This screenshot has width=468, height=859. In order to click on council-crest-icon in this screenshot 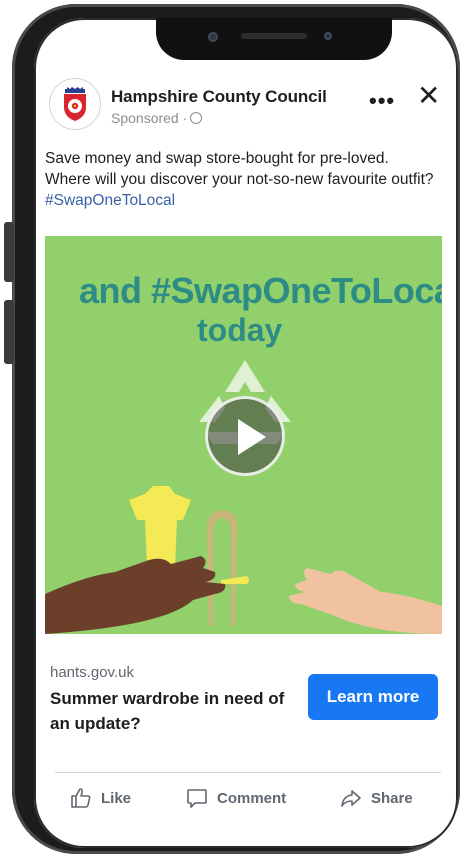, I will do `click(75, 104)`.